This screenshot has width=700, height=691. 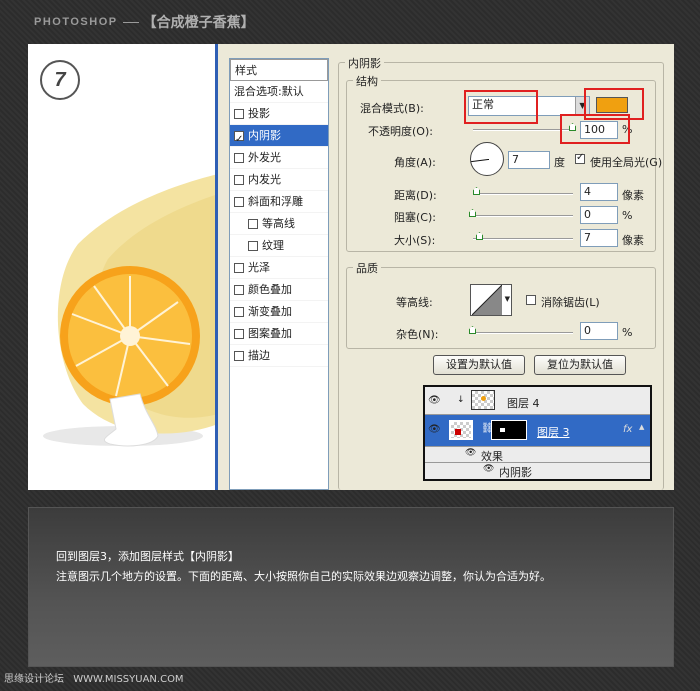 What do you see at coordinates (529, 160) in the screenshot?
I see `angle-field: 7` at bounding box center [529, 160].